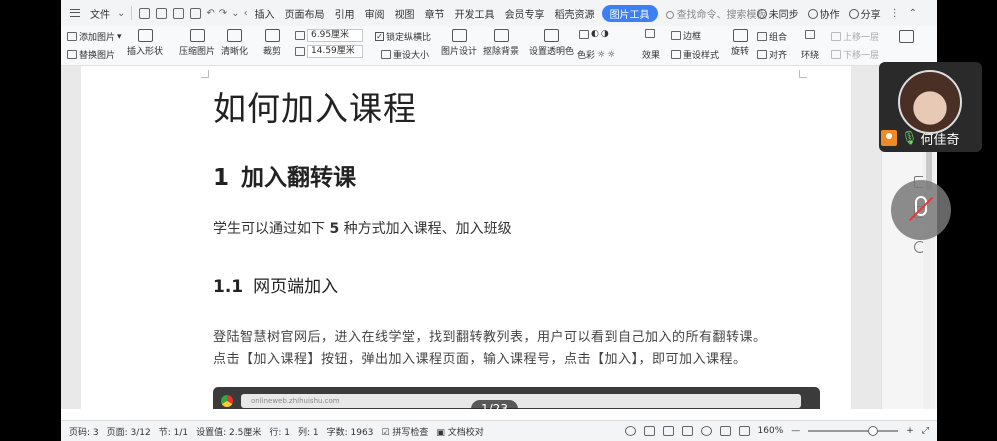 The height and width of the screenshot is (441, 997). I want to click on crop-label: 裁剪, so click(272, 52).